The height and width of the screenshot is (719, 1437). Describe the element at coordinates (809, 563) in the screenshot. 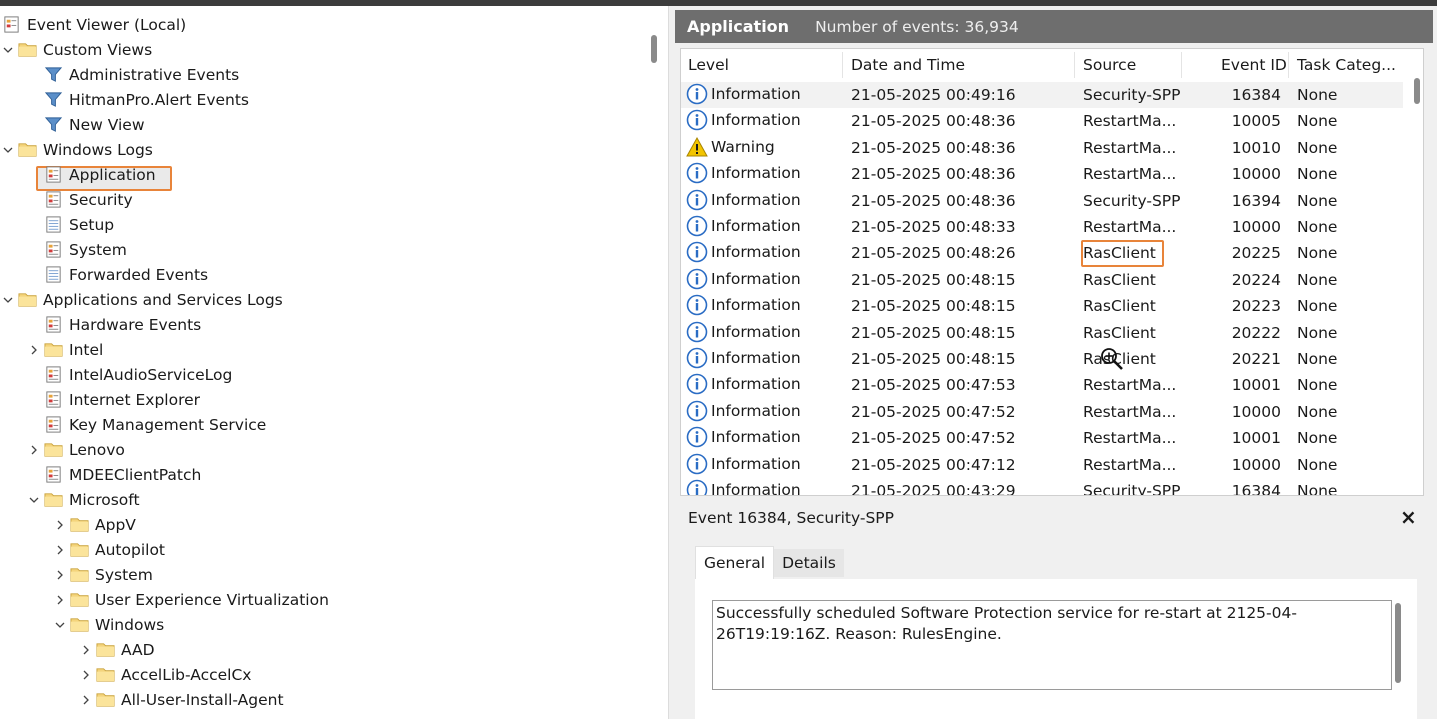

I see `tab-details: Details` at that location.